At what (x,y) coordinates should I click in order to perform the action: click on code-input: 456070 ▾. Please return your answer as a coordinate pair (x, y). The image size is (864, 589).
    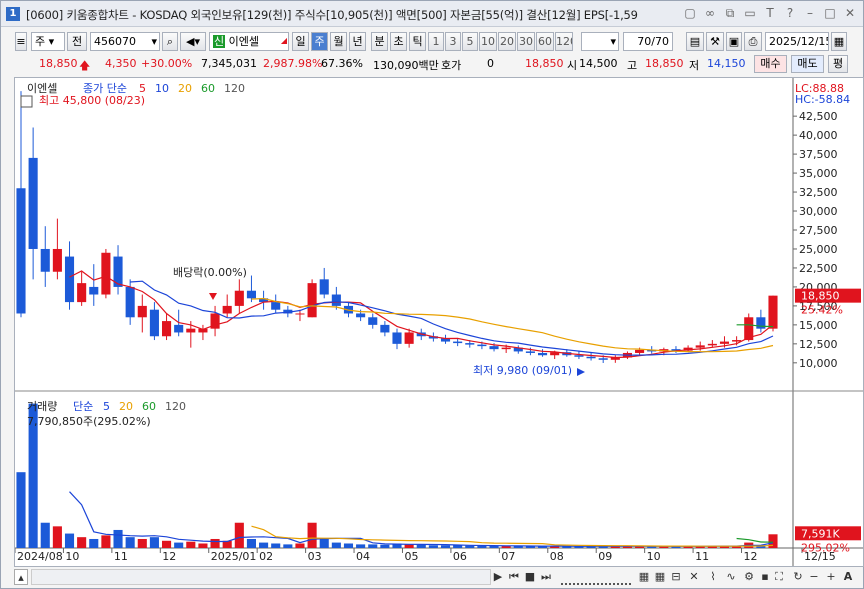
    Looking at the image, I should click on (125, 41).